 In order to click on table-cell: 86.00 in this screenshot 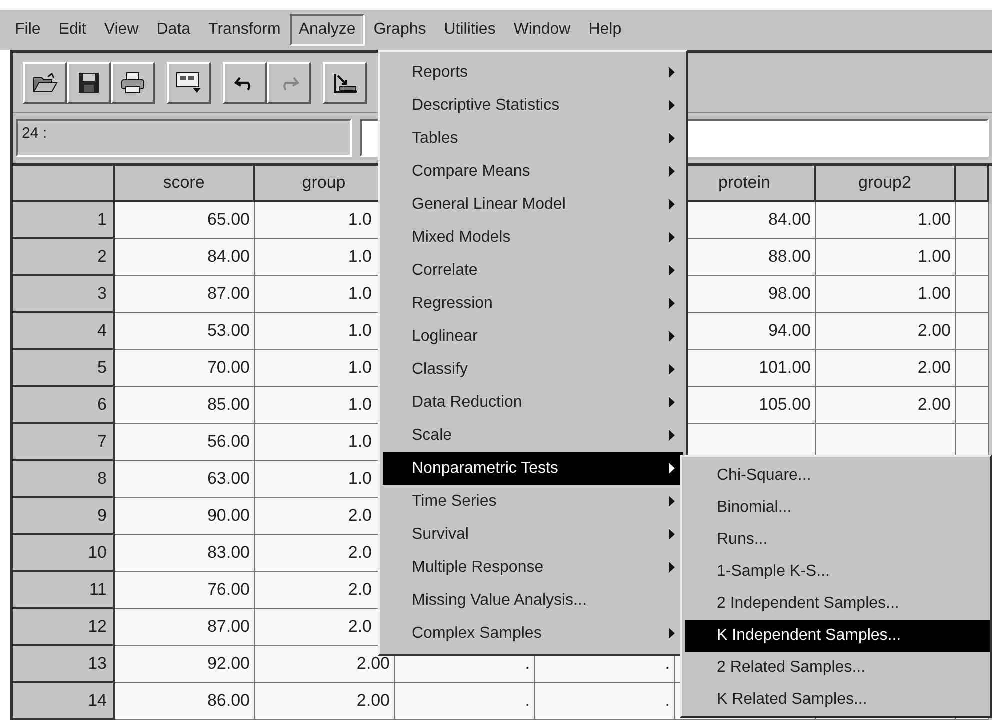, I will do `click(185, 701)`.